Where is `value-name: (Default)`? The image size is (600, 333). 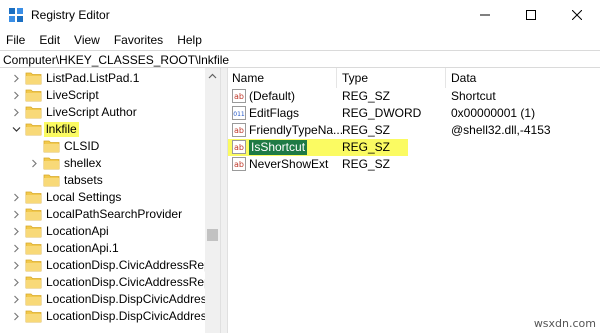 value-name: (Default) is located at coordinates (272, 96).